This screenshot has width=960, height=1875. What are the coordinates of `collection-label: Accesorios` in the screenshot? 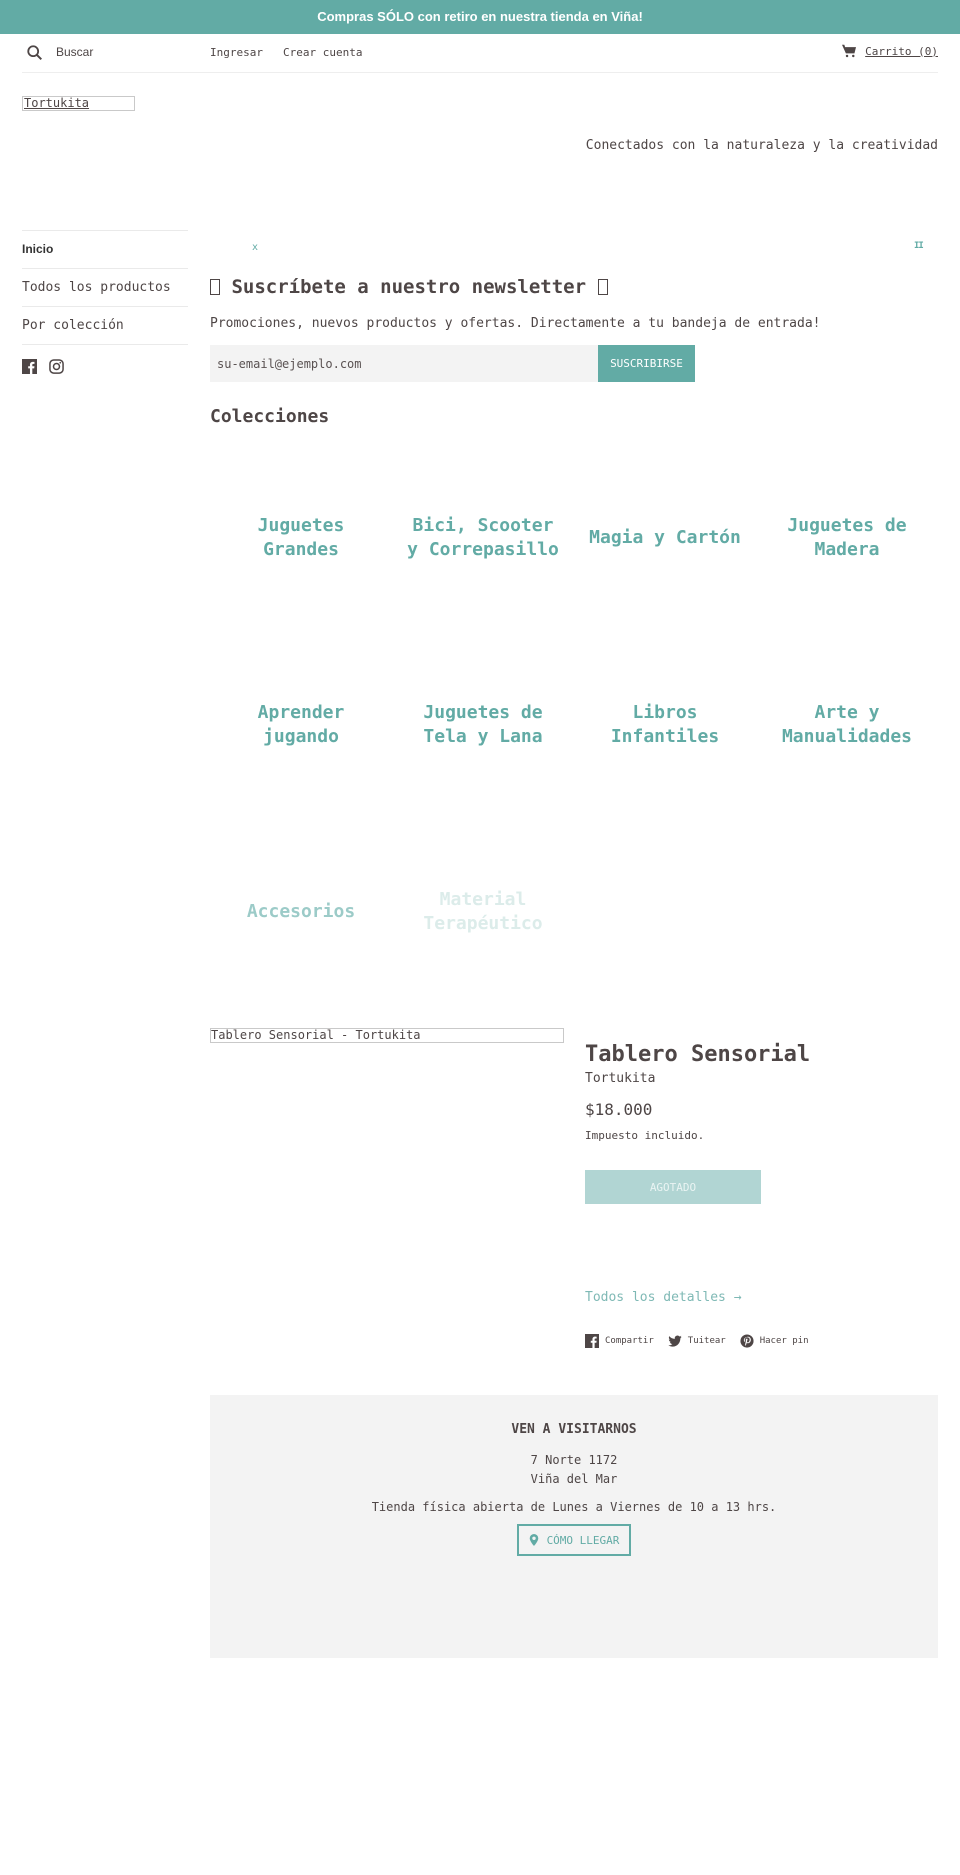 It's located at (301, 911).